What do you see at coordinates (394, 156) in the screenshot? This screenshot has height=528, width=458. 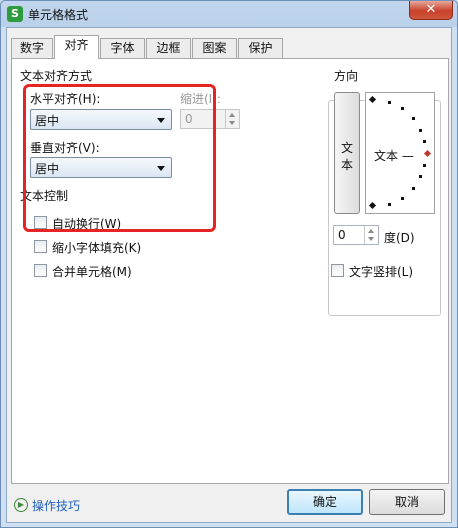 I see `dial-text-label: 文本 —` at bounding box center [394, 156].